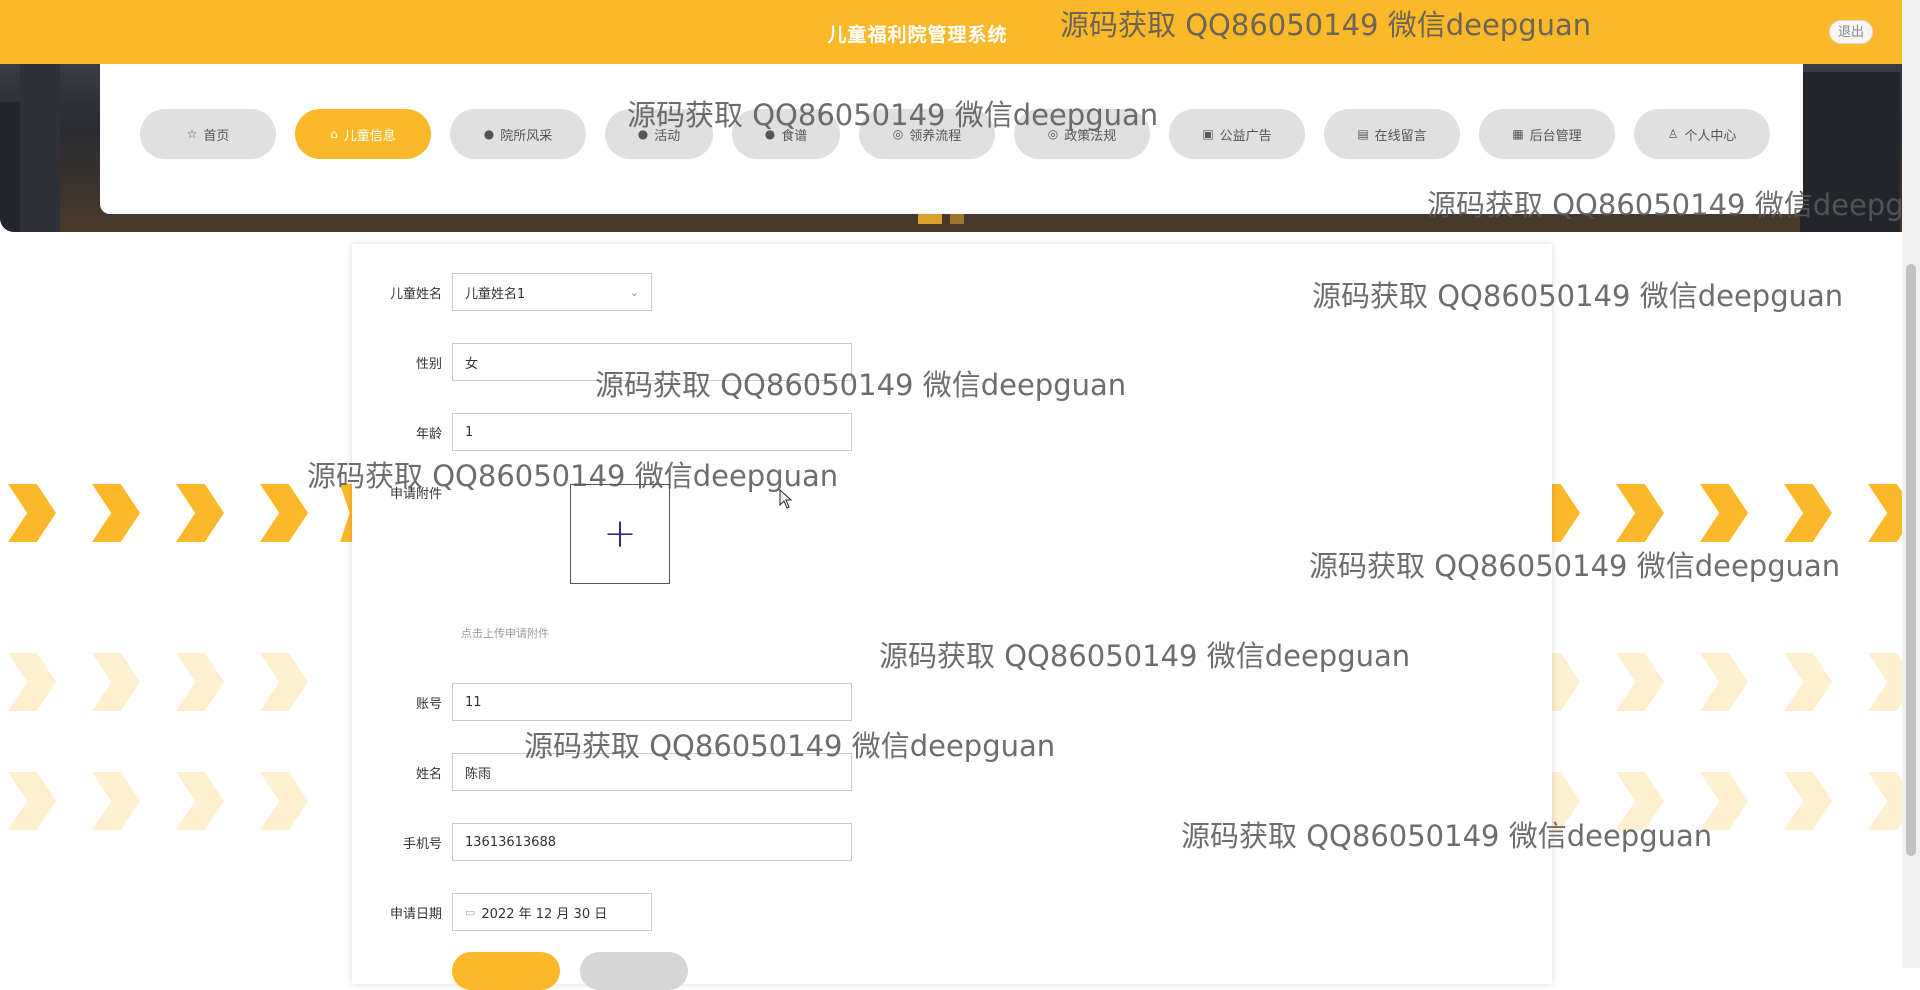 This screenshot has width=1920, height=990. I want to click on account-input: 11, so click(652, 702).